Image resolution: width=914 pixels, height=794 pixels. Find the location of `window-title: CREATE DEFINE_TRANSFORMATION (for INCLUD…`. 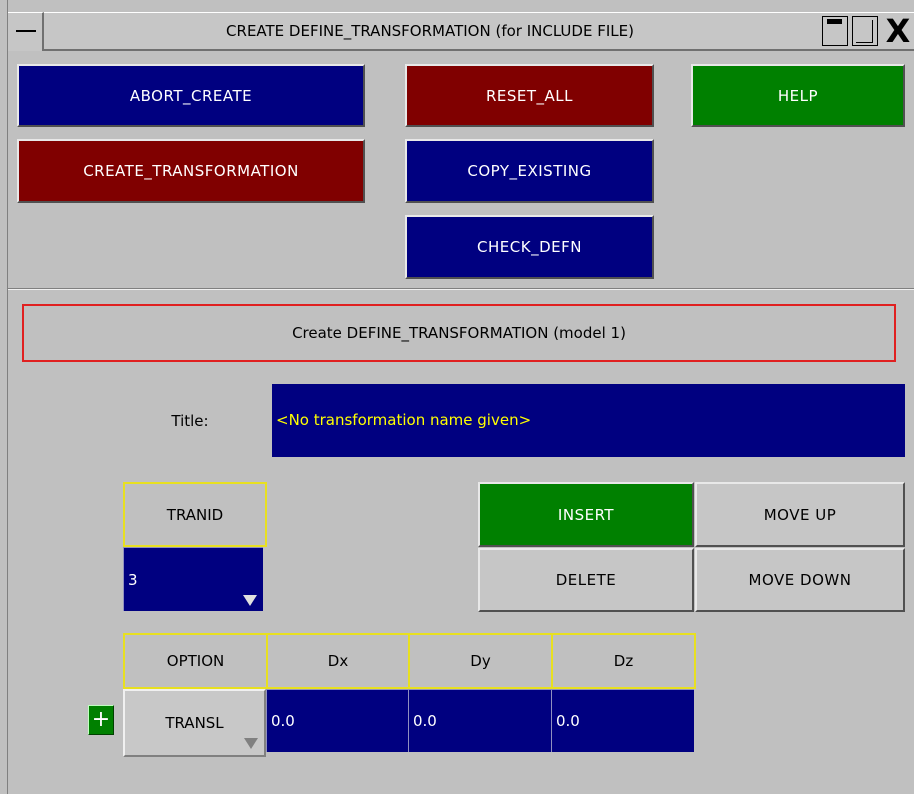

window-title: CREATE DEFINE_TRANSFORMATION (for INCLUD… is located at coordinates (430, 31).